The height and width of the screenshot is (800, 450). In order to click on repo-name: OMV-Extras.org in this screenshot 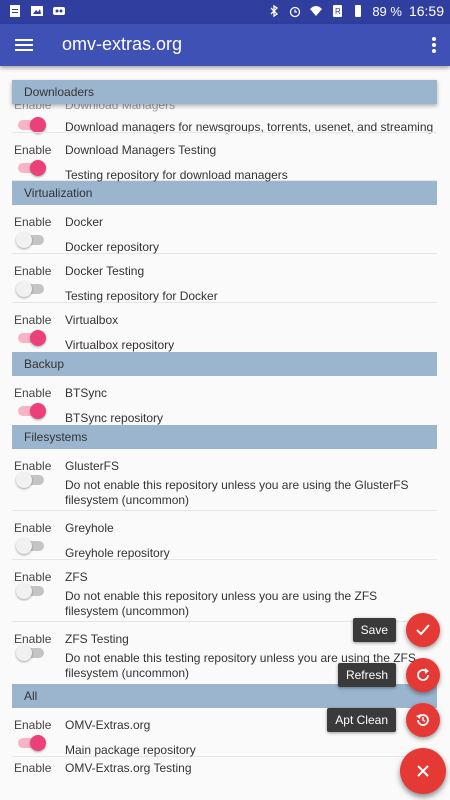, I will do `click(108, 725)`.